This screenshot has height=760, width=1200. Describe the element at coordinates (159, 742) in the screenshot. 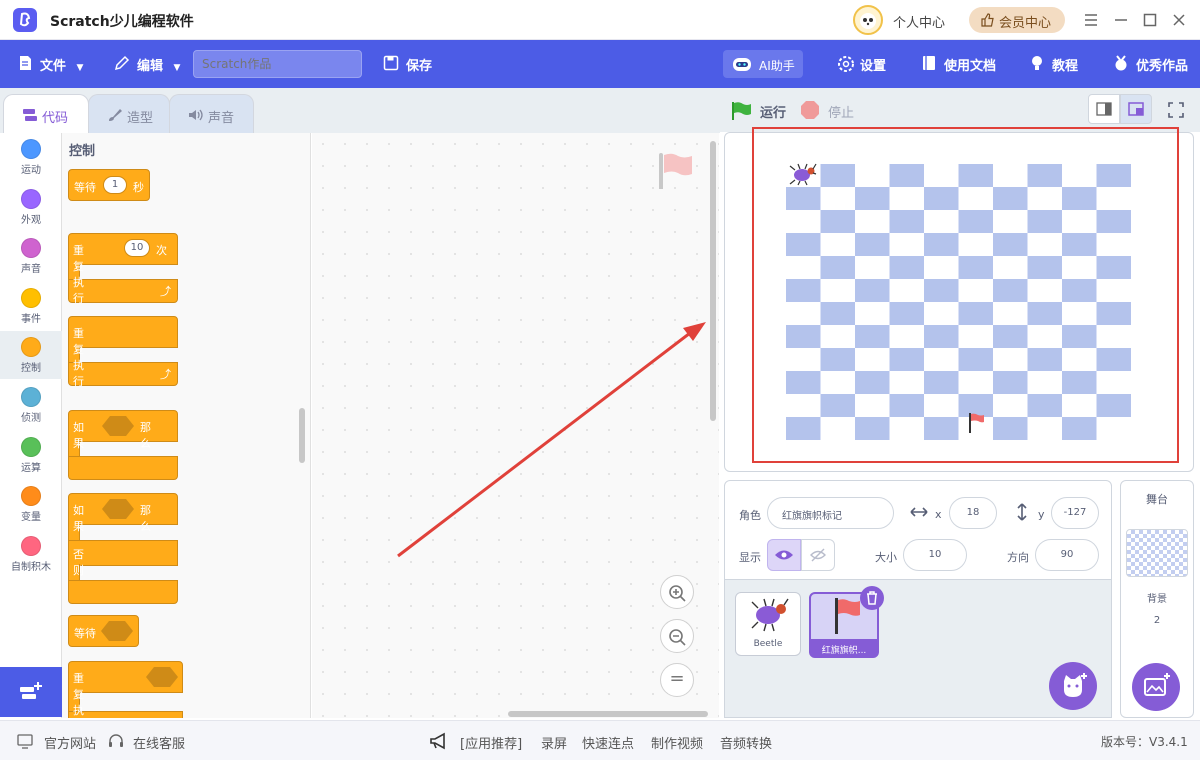

I see `online-service-link: 在线客服` at that location.